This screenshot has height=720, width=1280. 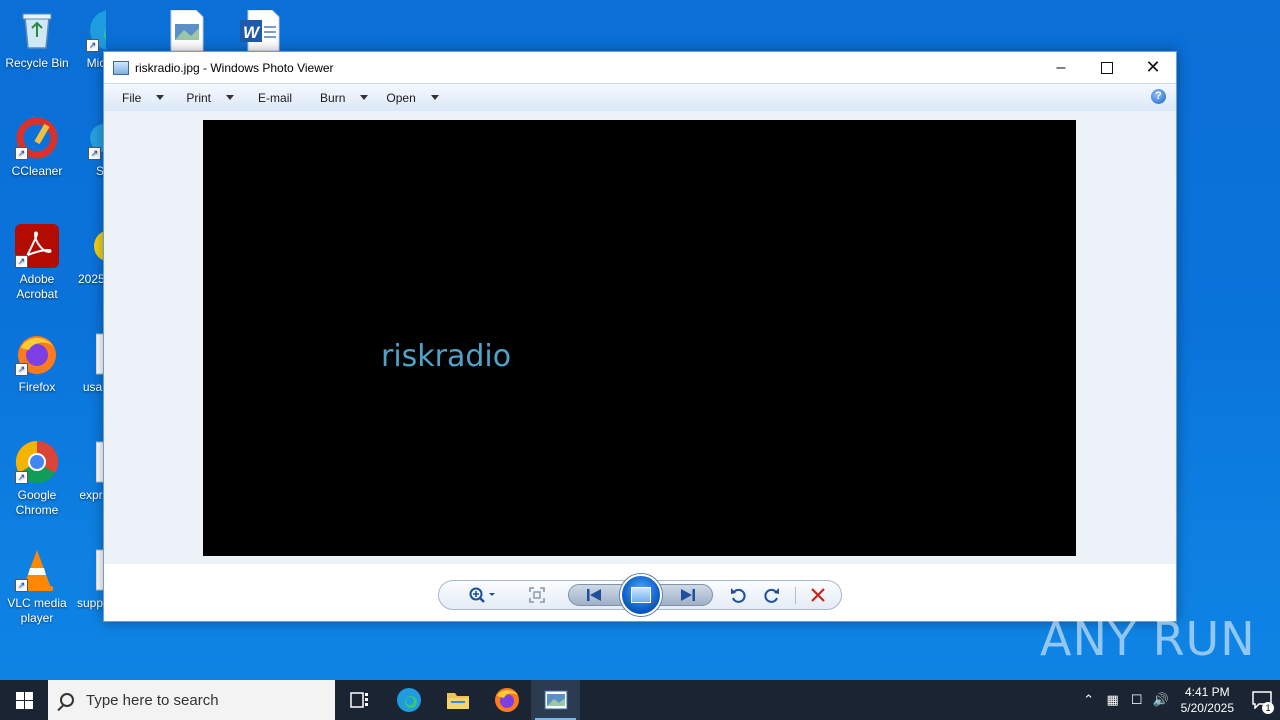 I want to click on fit-window-icon, so click(x=537, y=595).